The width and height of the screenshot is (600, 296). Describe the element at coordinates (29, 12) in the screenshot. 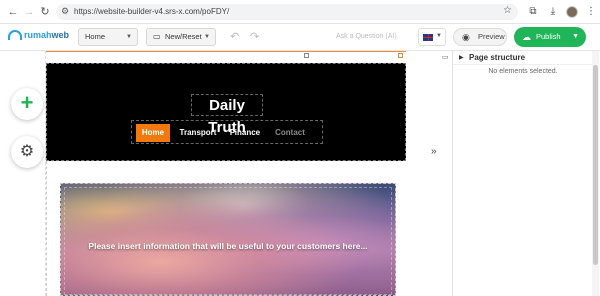

I see `forward-icon: →` at that location.